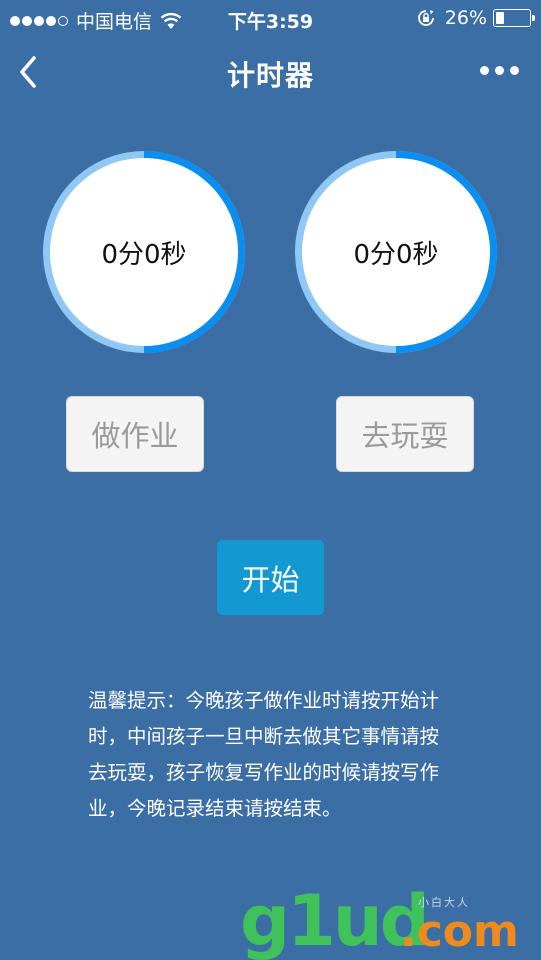 The width and height of the screenshot is (541, 960). Describe the element at coordinates (500, 18) in the screenshot. I see `battery-fill` at that location.